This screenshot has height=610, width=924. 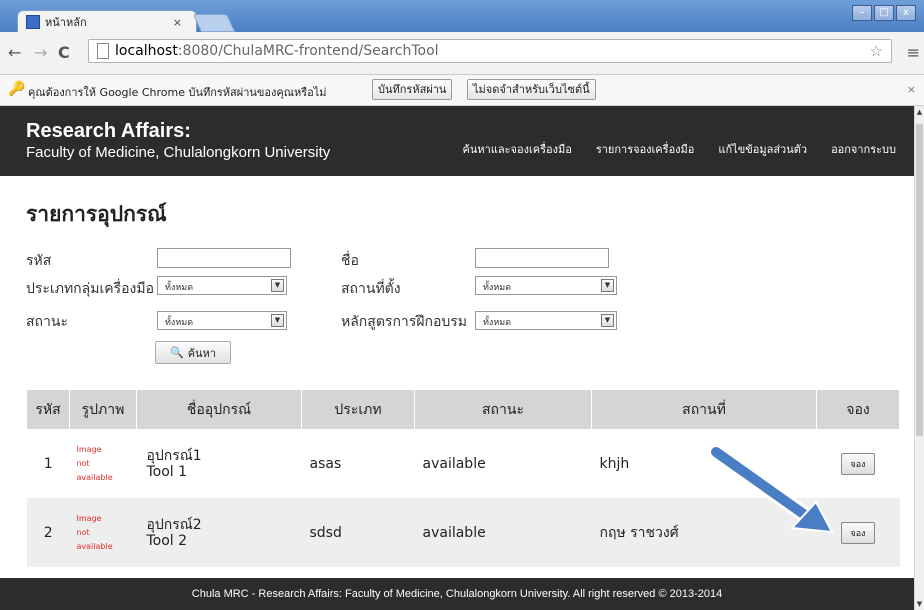 I want to click on minimize-button: –, so click(x=862, y=13).